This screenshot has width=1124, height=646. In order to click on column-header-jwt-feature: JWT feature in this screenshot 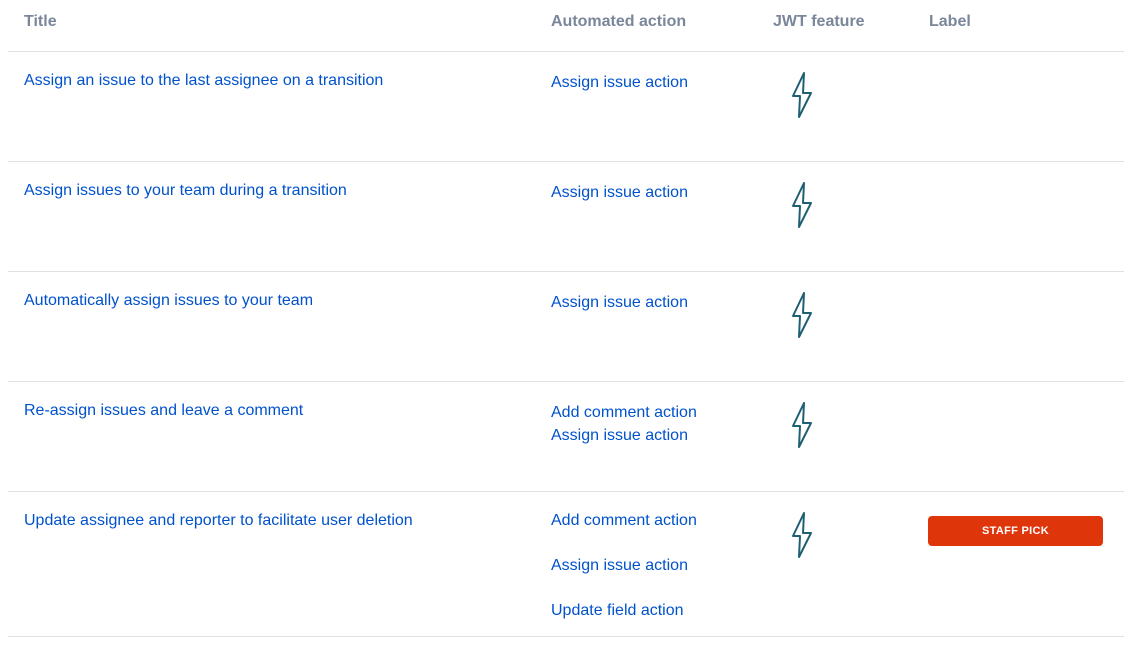, I will do `click(819, 21)`.